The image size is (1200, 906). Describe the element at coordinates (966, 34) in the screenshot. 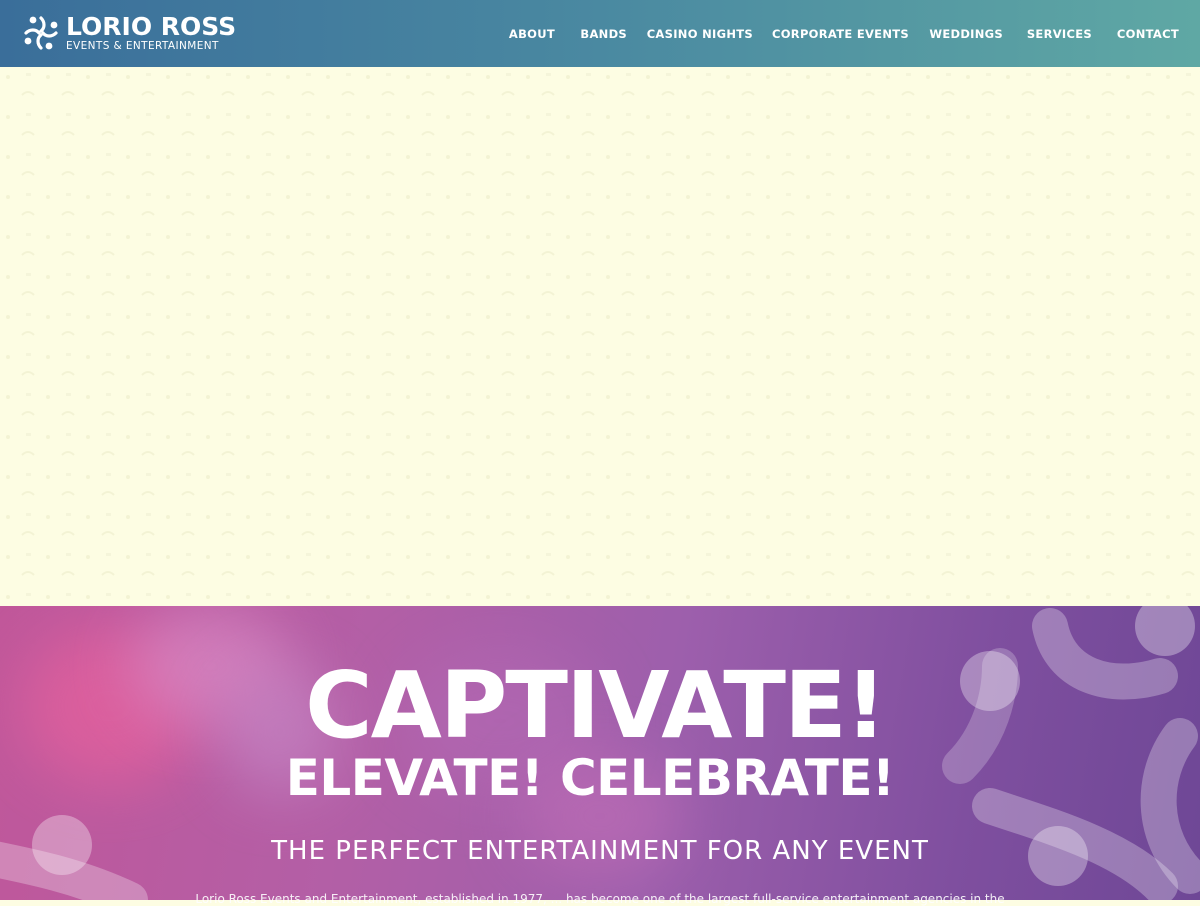

I see `nav-weddings: WEDDINGS` at that location.